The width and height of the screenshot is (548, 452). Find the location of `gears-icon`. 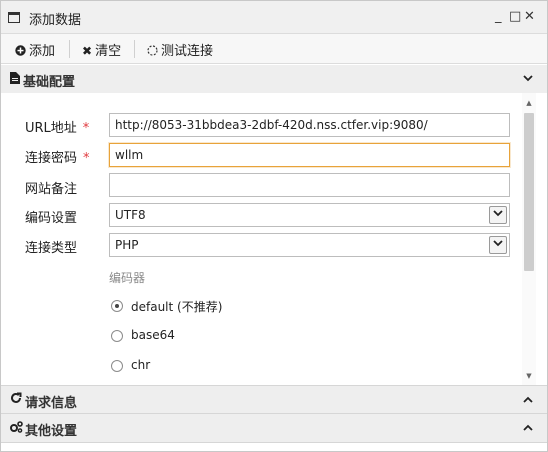

gears-icon is located at coordinates (16, 428).